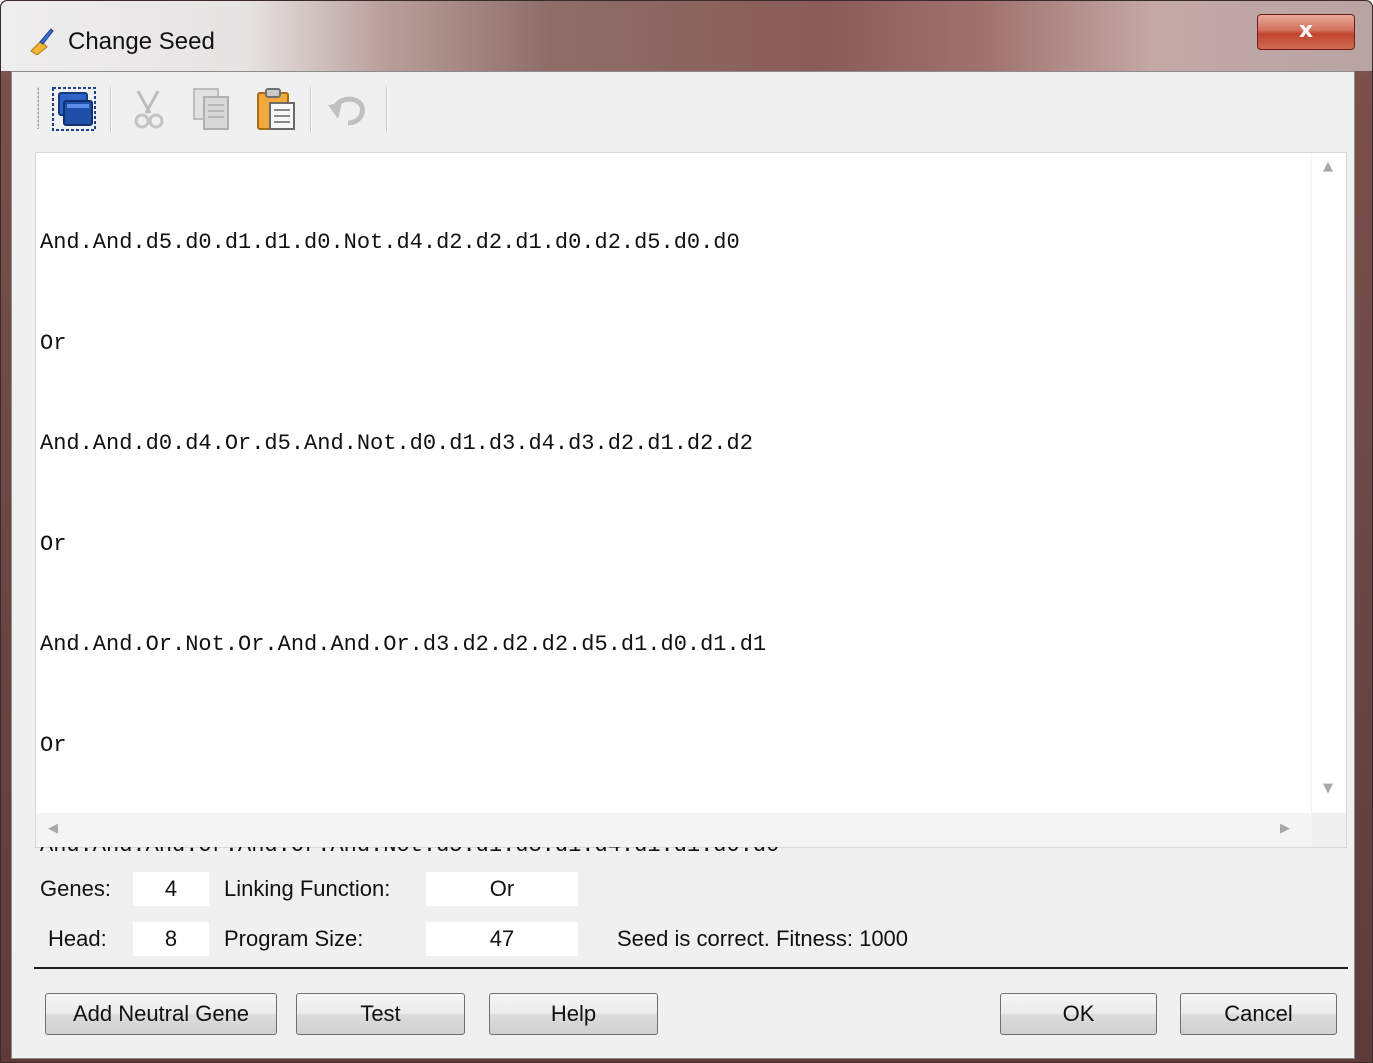 The height and width of the screenshot is (1063, 1373). What do you see at coordinates (1285, 828) in the screenshot?
I see `scroll-right-icon: ▶` at bounding box center [1285, 828].